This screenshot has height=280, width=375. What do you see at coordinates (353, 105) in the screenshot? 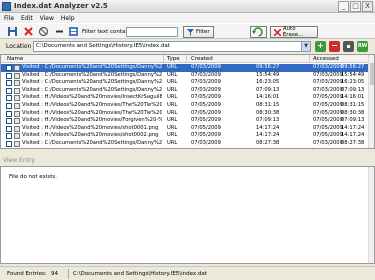
I see `cell-accessed-time: 08:31:15` at bounding box center [353, 105].